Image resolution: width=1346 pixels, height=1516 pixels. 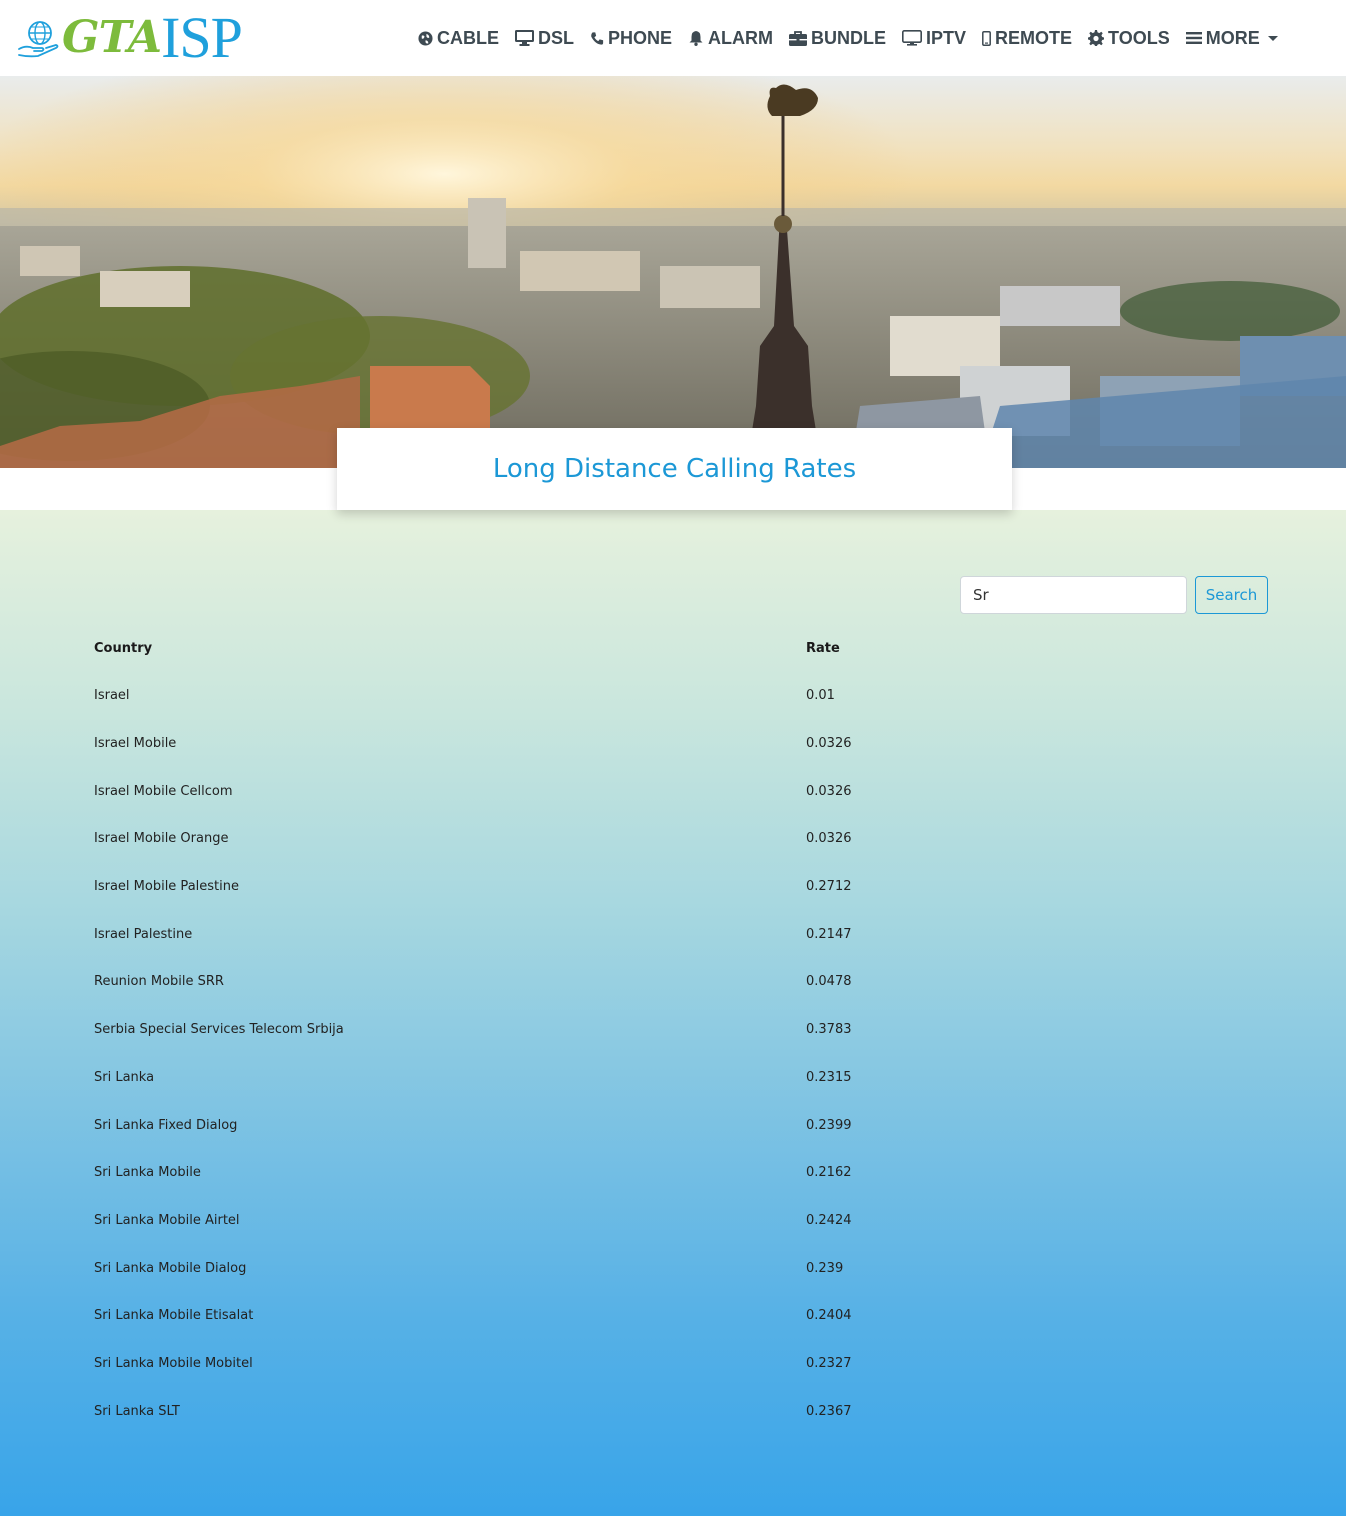 I want to click on gear-icon, so click(x=1096, y=38).